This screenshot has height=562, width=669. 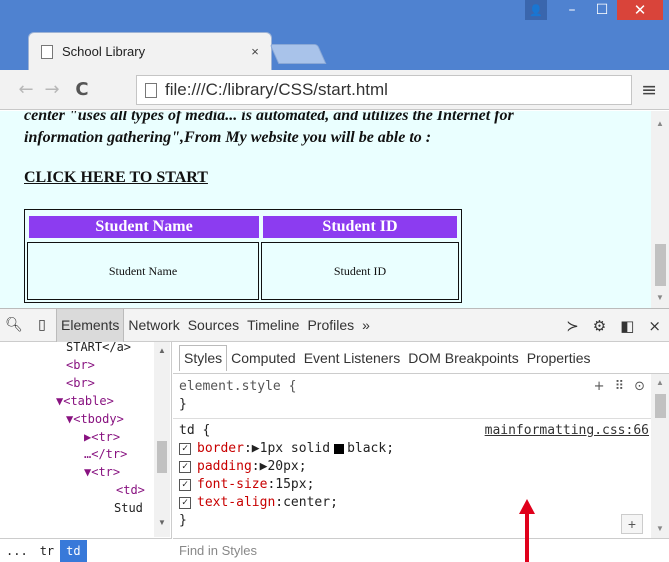 What do you see at coordinates (414, 431) in the screenshot?
I see `rule-header: td { mainformatting.css:66` at bounding box center [414, 431].